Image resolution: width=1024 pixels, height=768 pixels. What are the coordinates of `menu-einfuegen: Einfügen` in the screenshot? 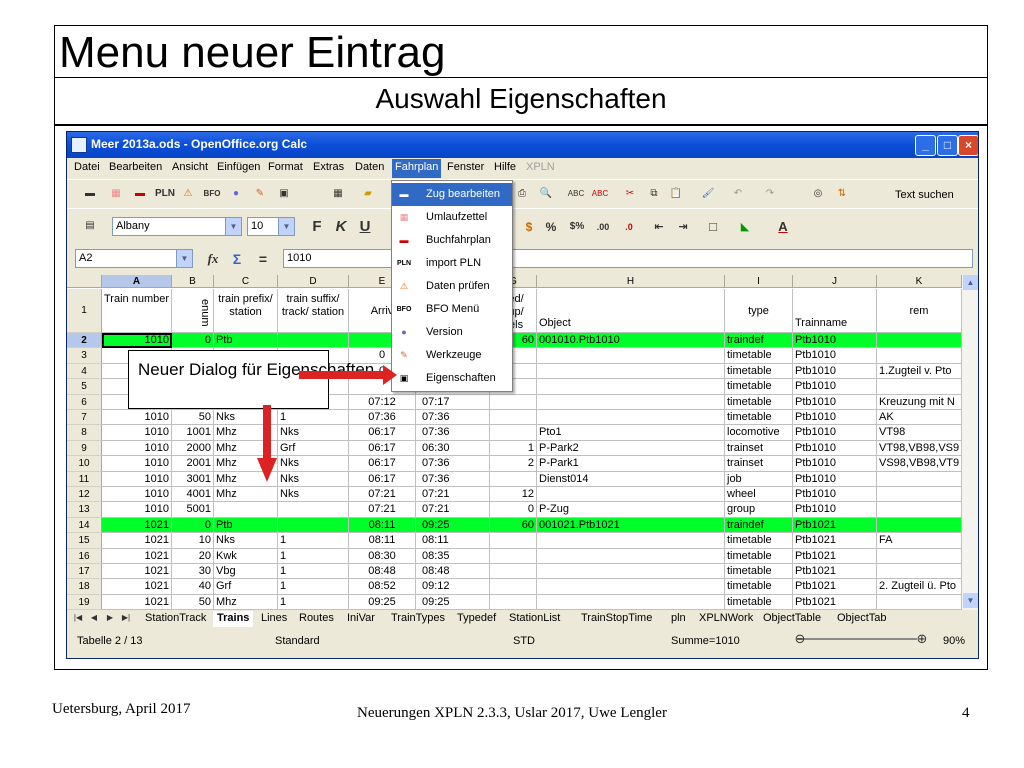 It's located at (238, 167).